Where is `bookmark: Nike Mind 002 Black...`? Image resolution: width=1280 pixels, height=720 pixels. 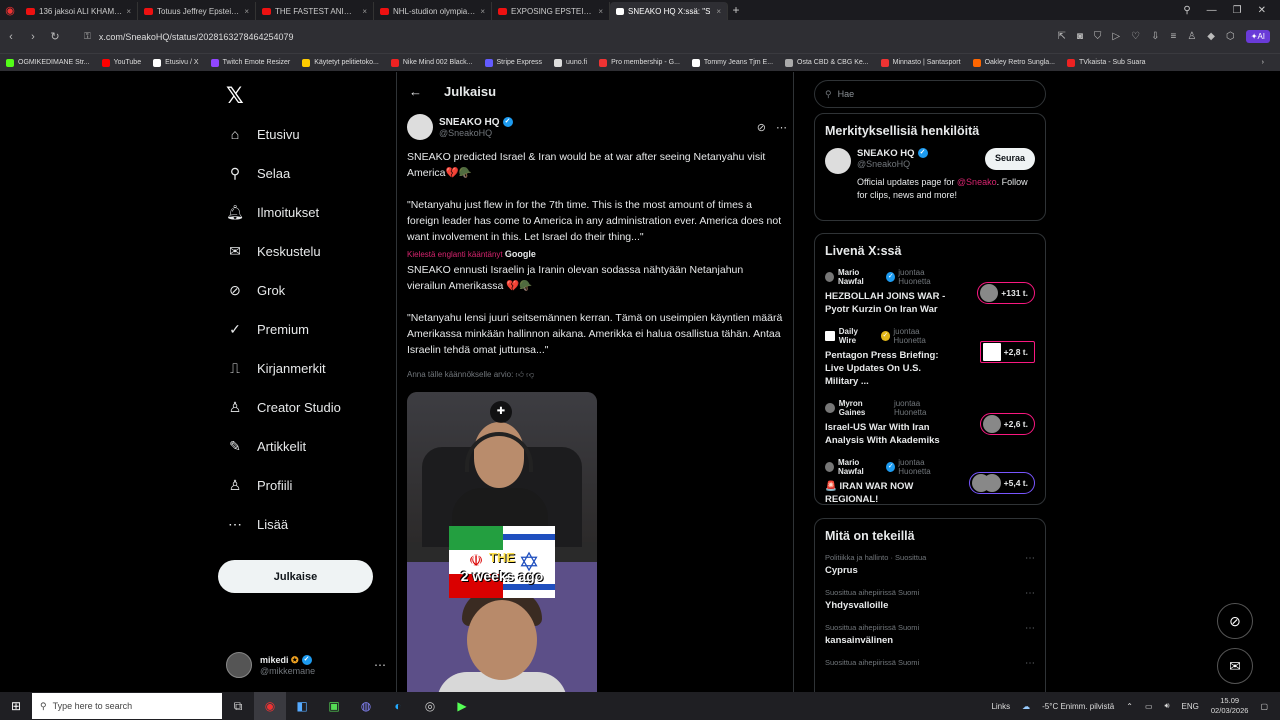
bookmark: Nike Mind 002 Black... is located at coordinates (431, 62).